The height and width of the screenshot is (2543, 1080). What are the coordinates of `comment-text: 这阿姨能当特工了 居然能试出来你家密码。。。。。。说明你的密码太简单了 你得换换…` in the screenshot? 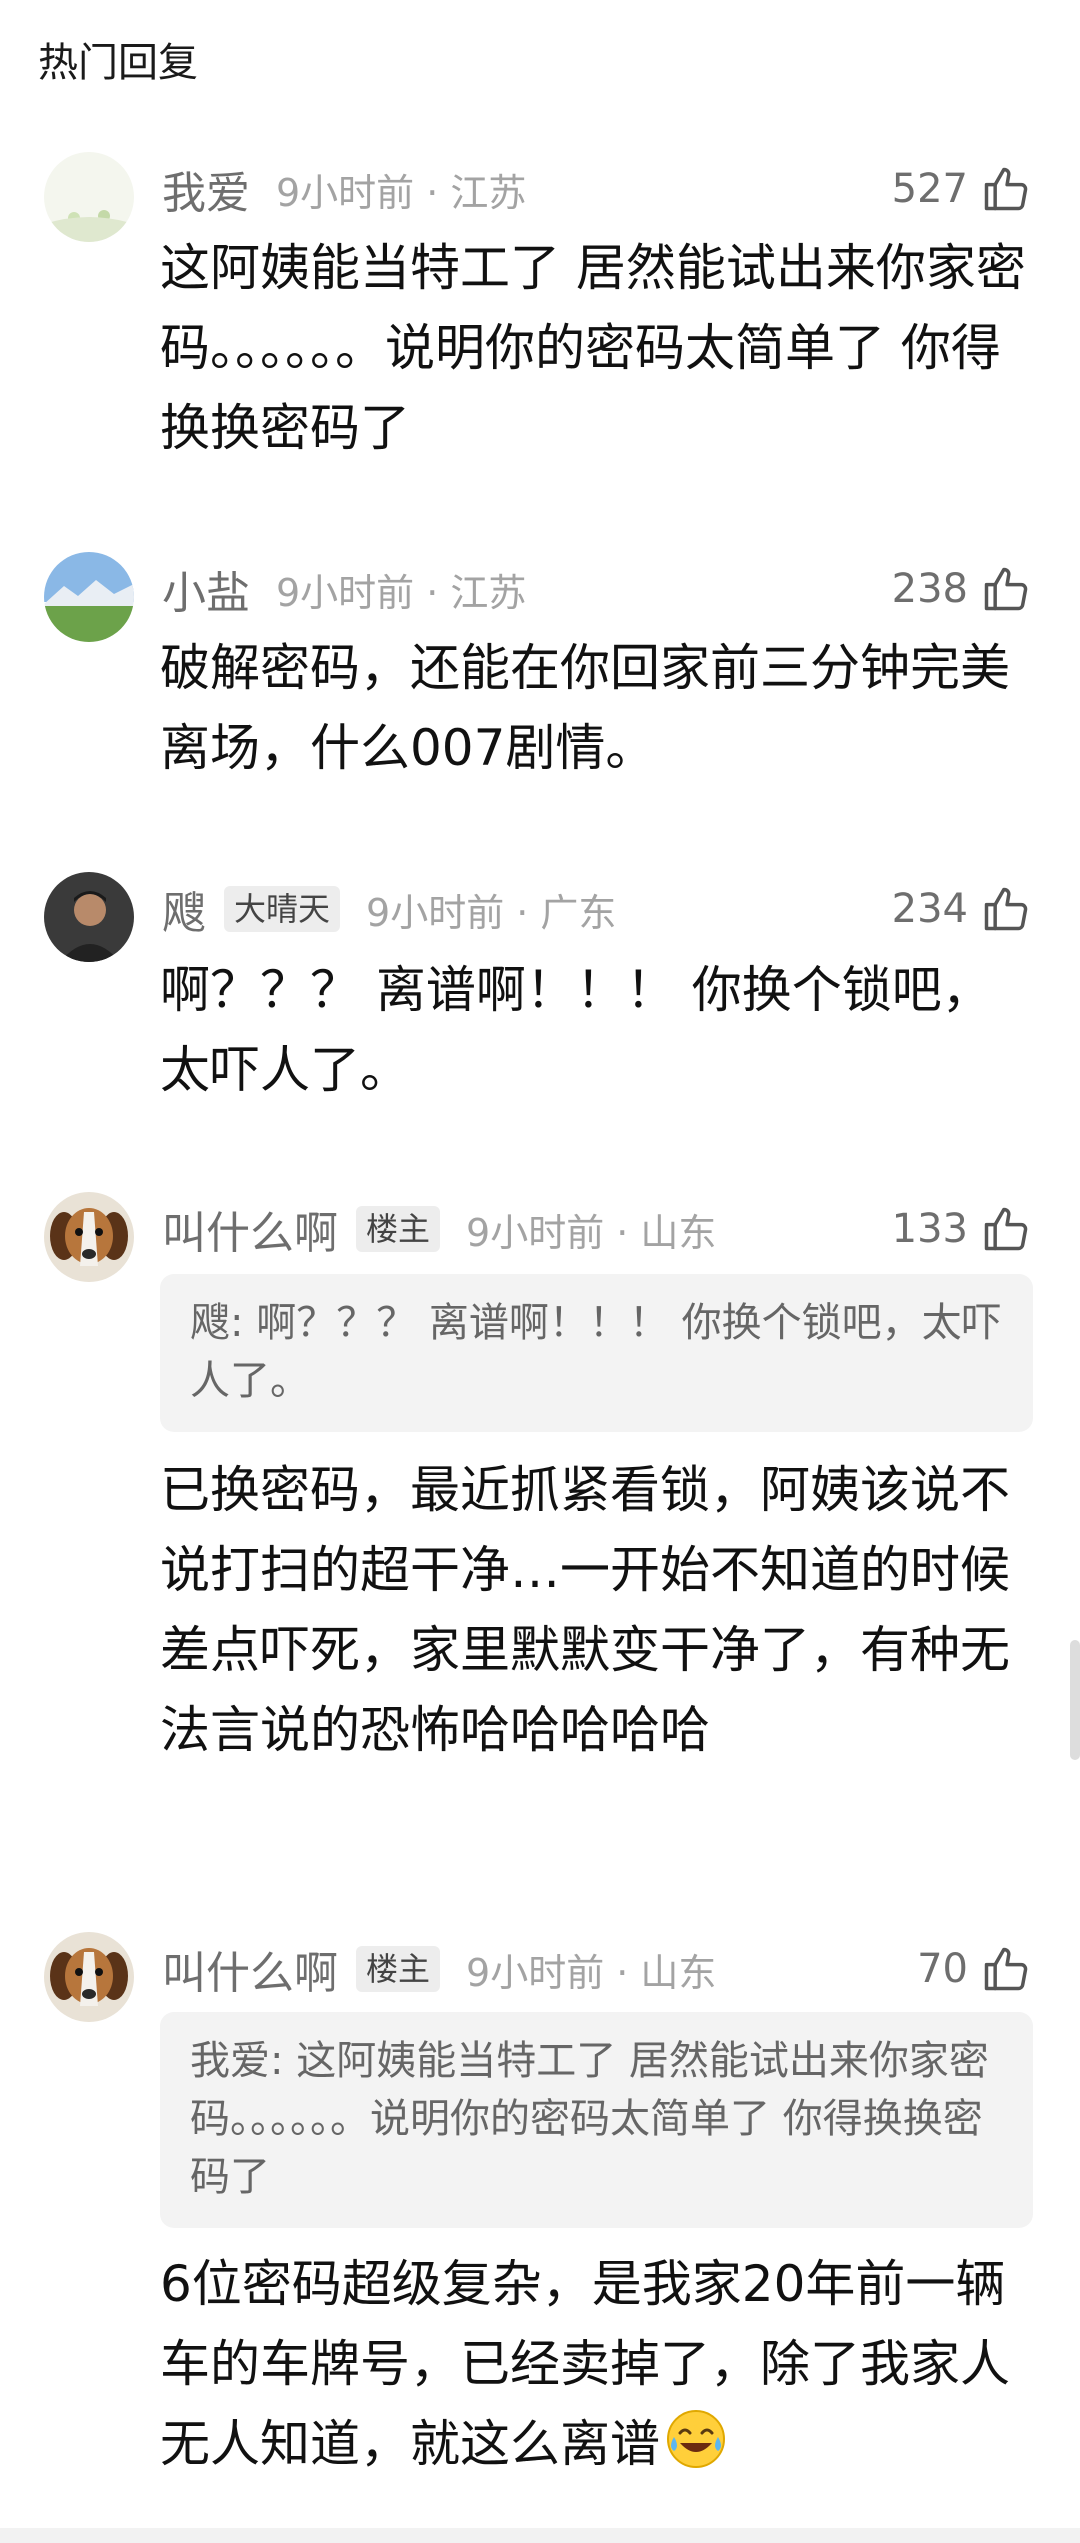 It's located at (593, 348).